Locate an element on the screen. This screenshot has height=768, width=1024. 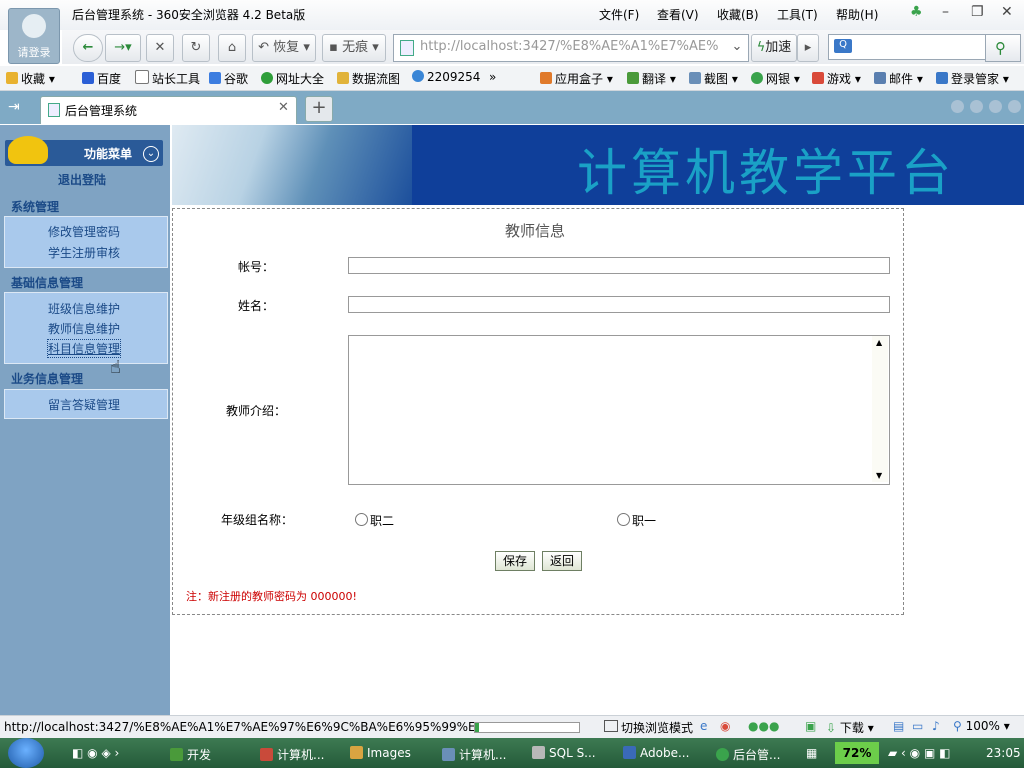
mail-label: 邮件 is located at coordinates (901, 79).